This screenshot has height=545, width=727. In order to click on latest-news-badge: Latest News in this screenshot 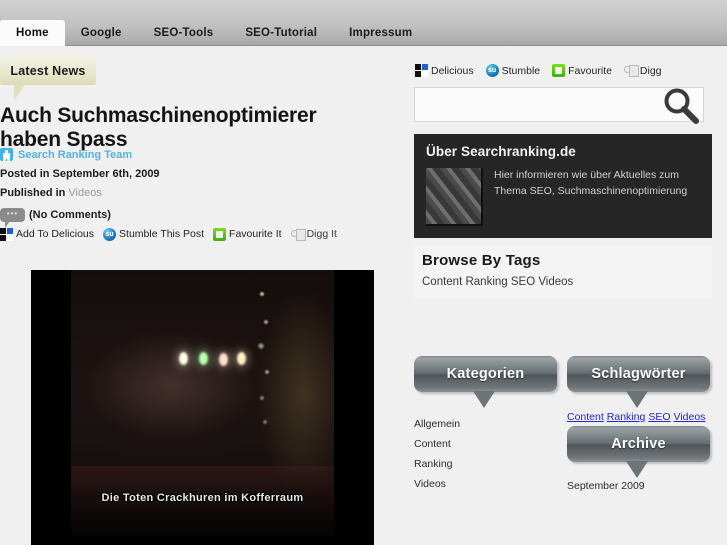, I will do `click(48, 79)`.